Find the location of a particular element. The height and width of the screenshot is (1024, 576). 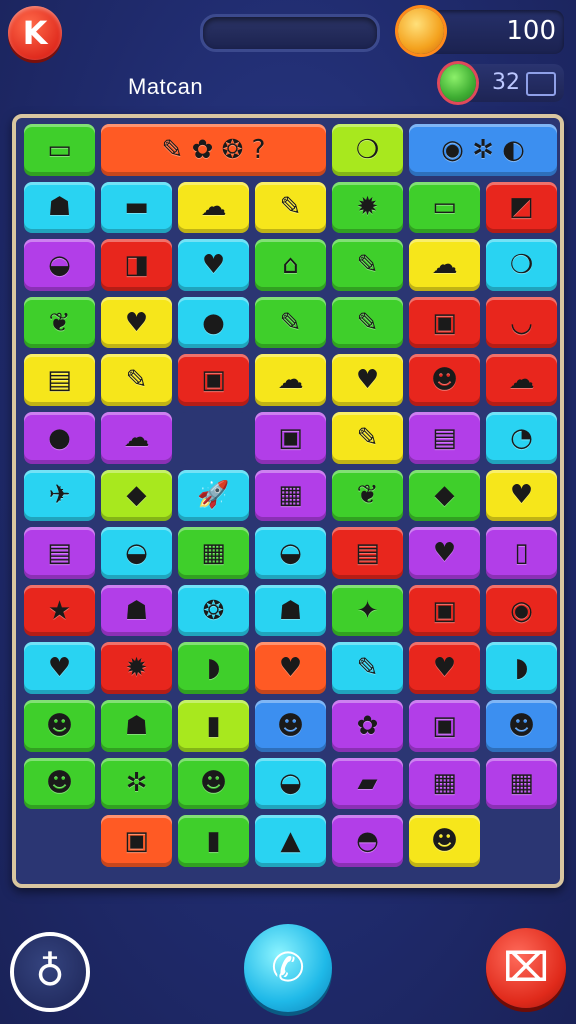

game-tile: ◓ is located at coordinates (367, 841).